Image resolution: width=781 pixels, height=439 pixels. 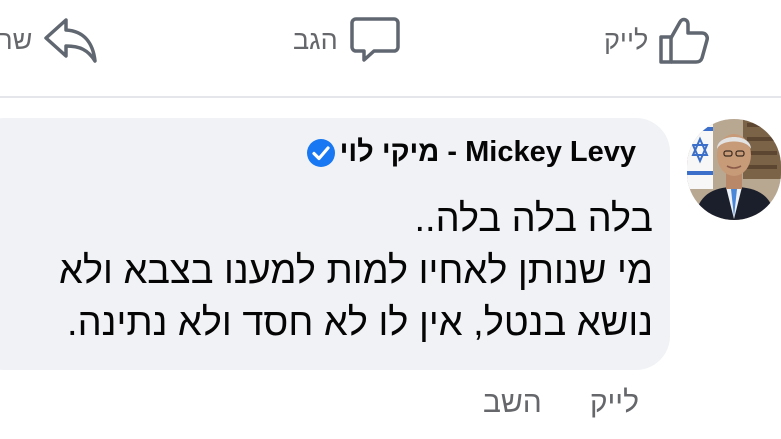 What do you see at coordinates (71, 40) in the screenshot?
I see `share-arrow-icon` at bounding box center [71, 40].